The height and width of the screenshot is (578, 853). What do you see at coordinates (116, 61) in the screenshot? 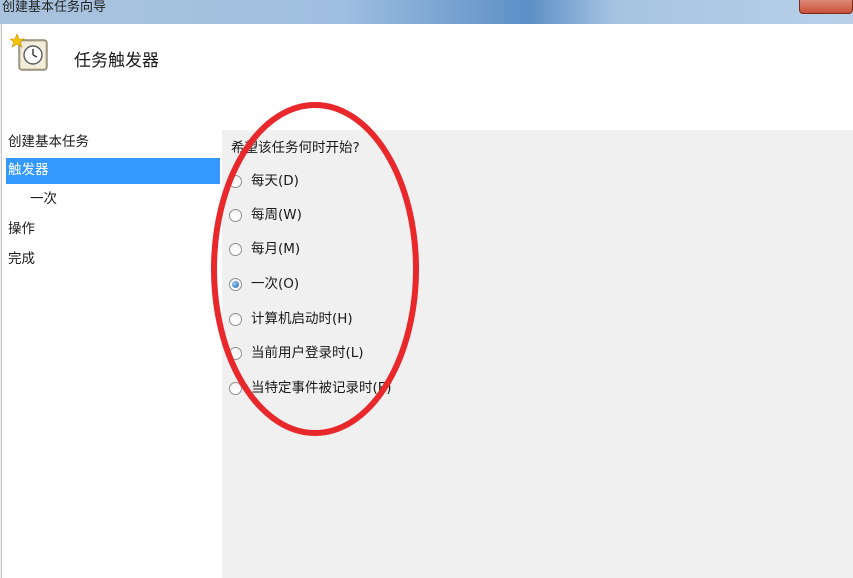
I see `page-title: 任务触发器` at bounding box center [116, 61].